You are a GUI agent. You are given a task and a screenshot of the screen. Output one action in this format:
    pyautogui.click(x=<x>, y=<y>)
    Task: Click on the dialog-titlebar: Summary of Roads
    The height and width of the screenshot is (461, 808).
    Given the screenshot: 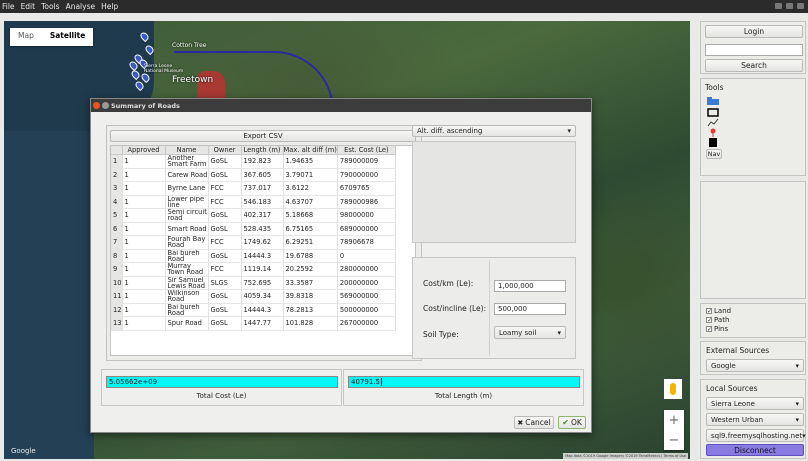 What is the action you would take?
    pyautogui.click(x=341, y=105)
    